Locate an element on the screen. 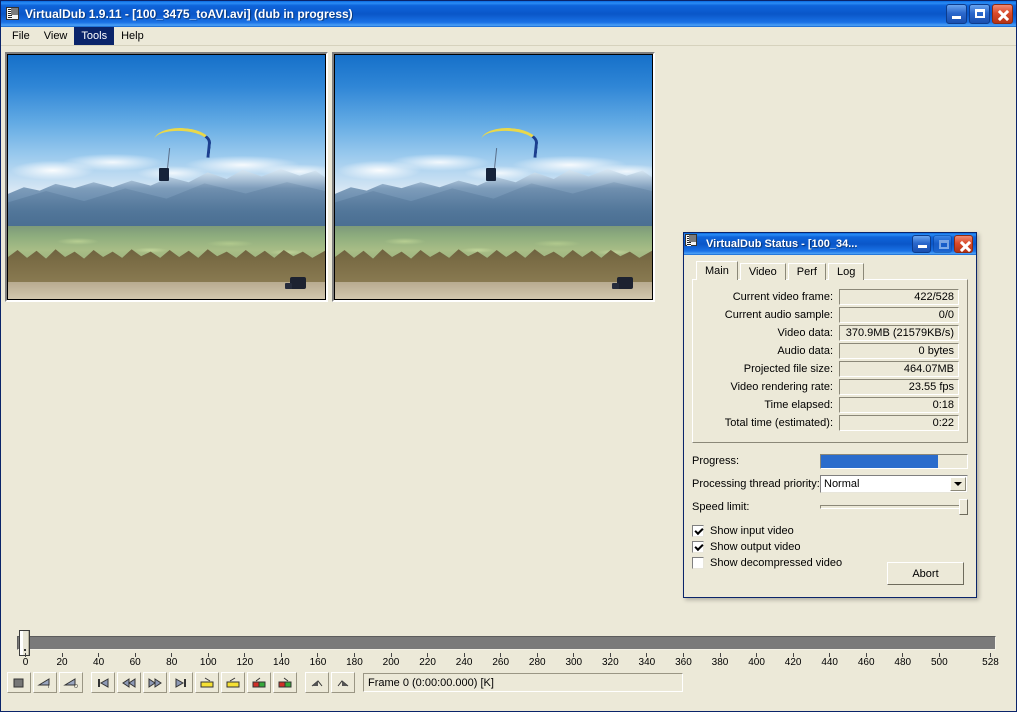 The height and width of the screenshot is (712, 1017). output-video-frame is located at coordinates (493, 177).